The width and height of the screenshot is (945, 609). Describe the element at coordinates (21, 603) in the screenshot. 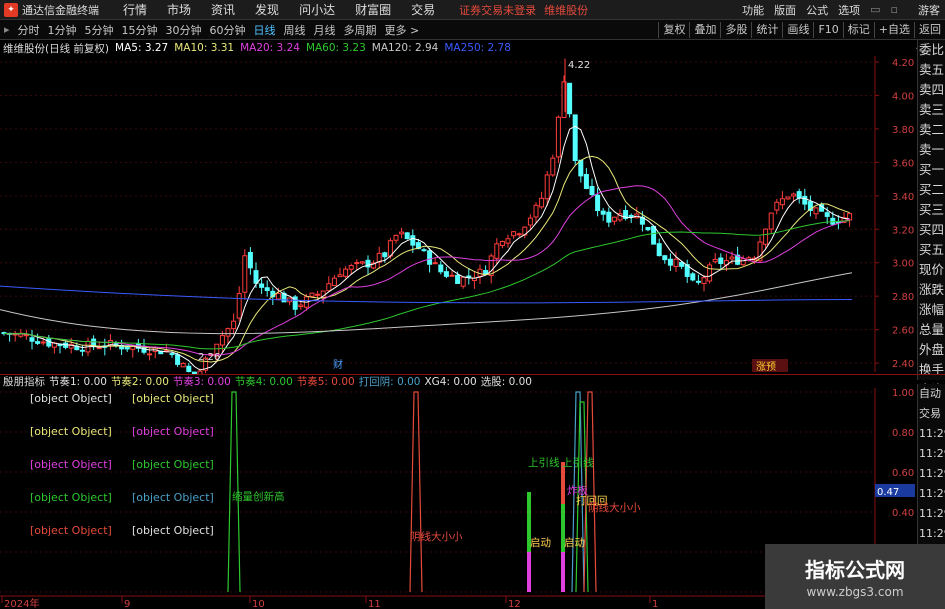

I see `time-tick: 2024年` at that location.